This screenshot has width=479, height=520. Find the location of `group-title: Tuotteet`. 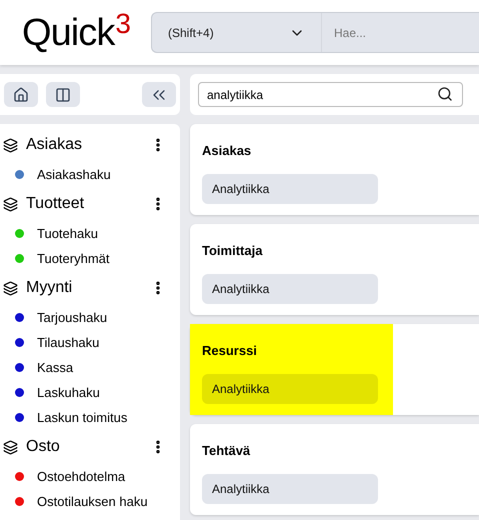

group-title: Tuotteet is located at coordinates (55, 204).